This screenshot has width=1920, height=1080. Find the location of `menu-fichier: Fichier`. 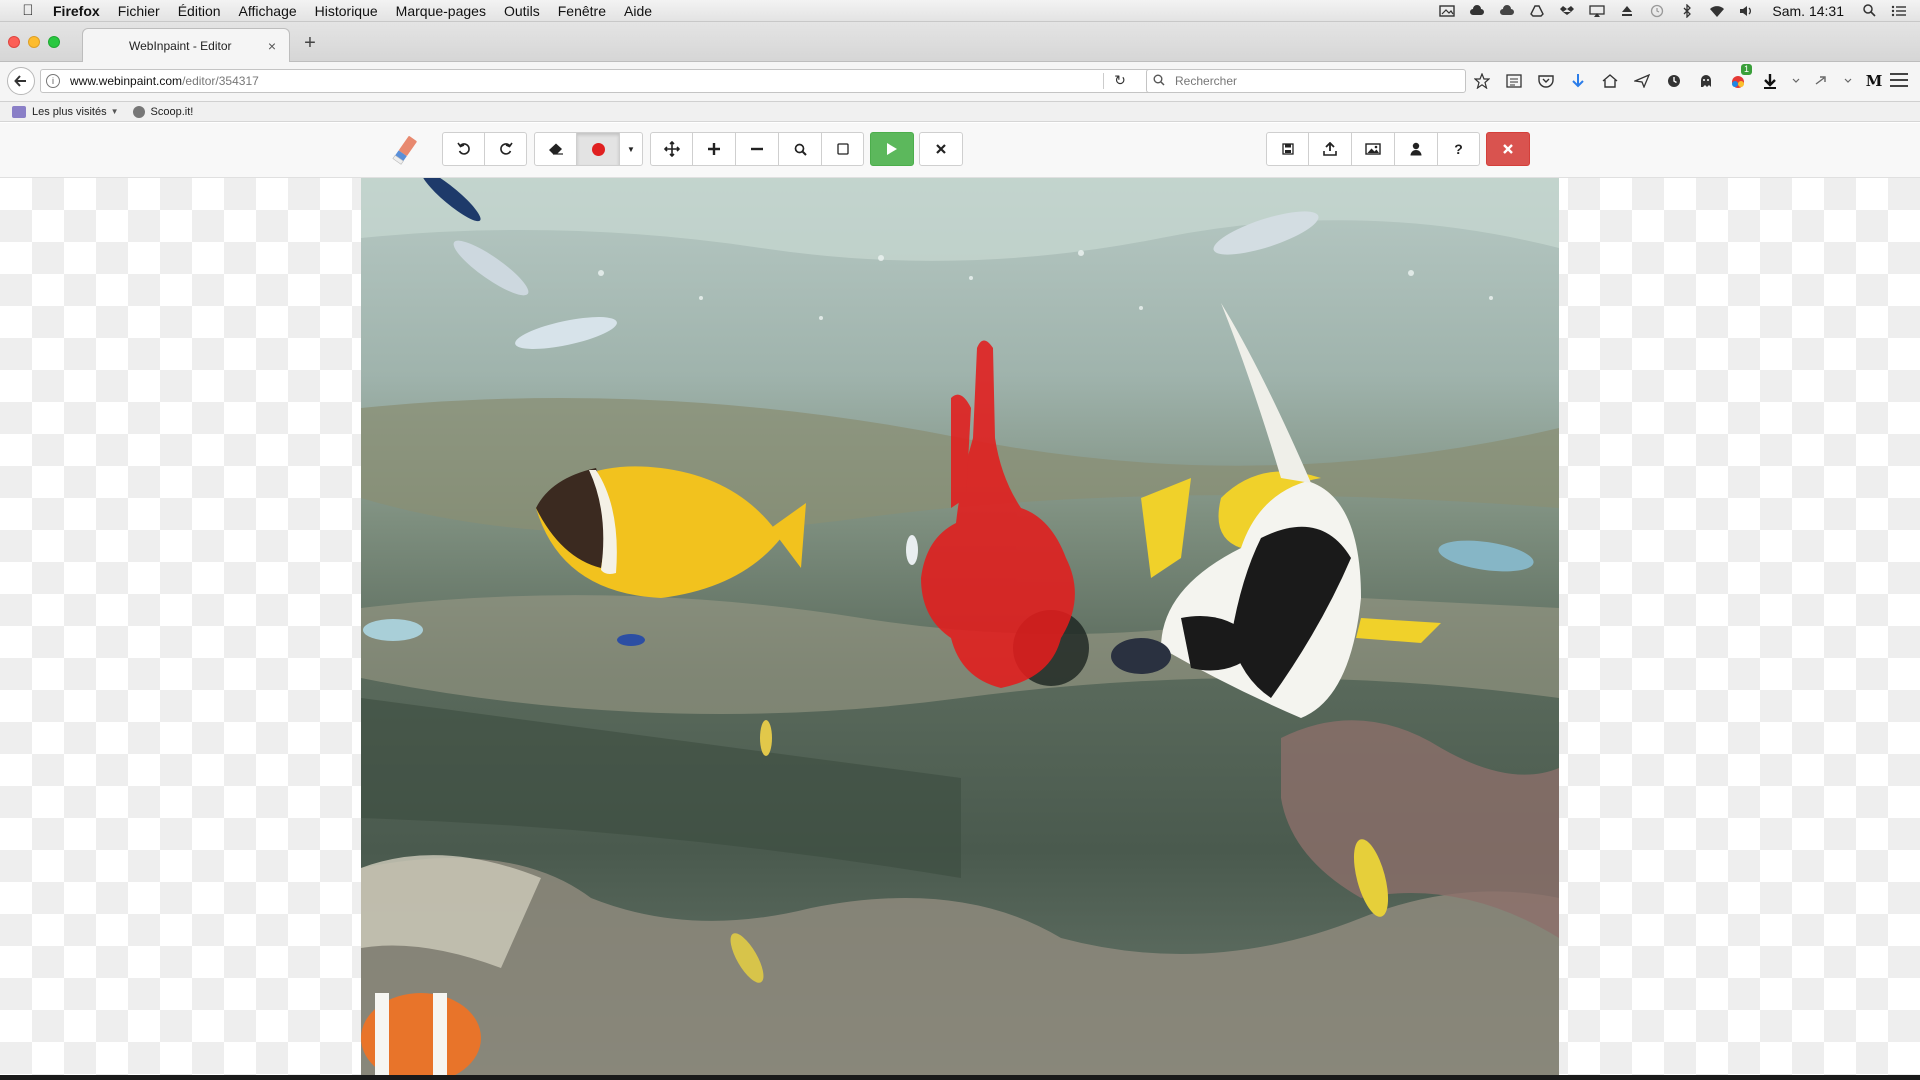

menu-fichier: Fichier is located at coordinates (139, 11).